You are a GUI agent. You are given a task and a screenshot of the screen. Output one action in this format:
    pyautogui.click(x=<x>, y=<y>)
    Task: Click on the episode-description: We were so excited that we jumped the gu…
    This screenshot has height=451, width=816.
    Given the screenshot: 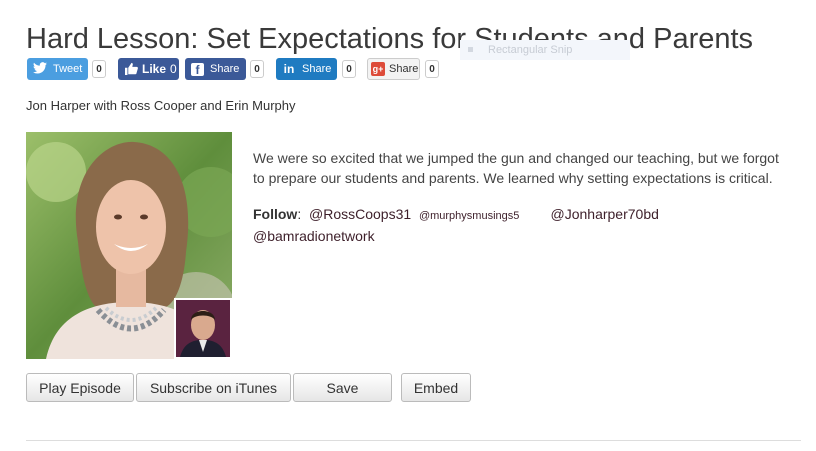 What is the action you would take?
    pyautogui.click(x=516, y=168)
    